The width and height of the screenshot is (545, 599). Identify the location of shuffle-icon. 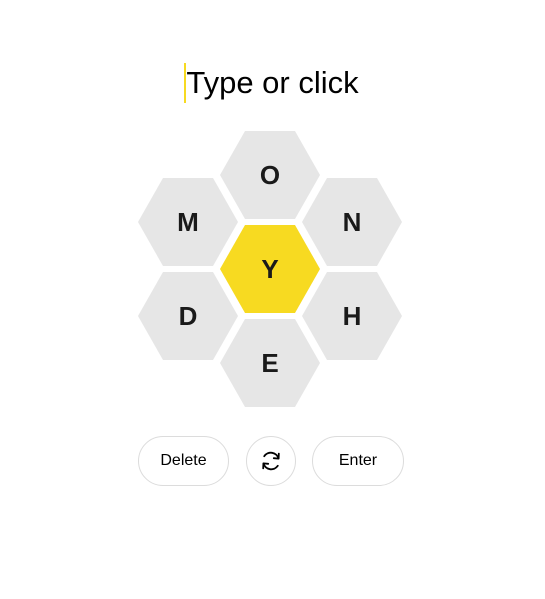
(271, 461).